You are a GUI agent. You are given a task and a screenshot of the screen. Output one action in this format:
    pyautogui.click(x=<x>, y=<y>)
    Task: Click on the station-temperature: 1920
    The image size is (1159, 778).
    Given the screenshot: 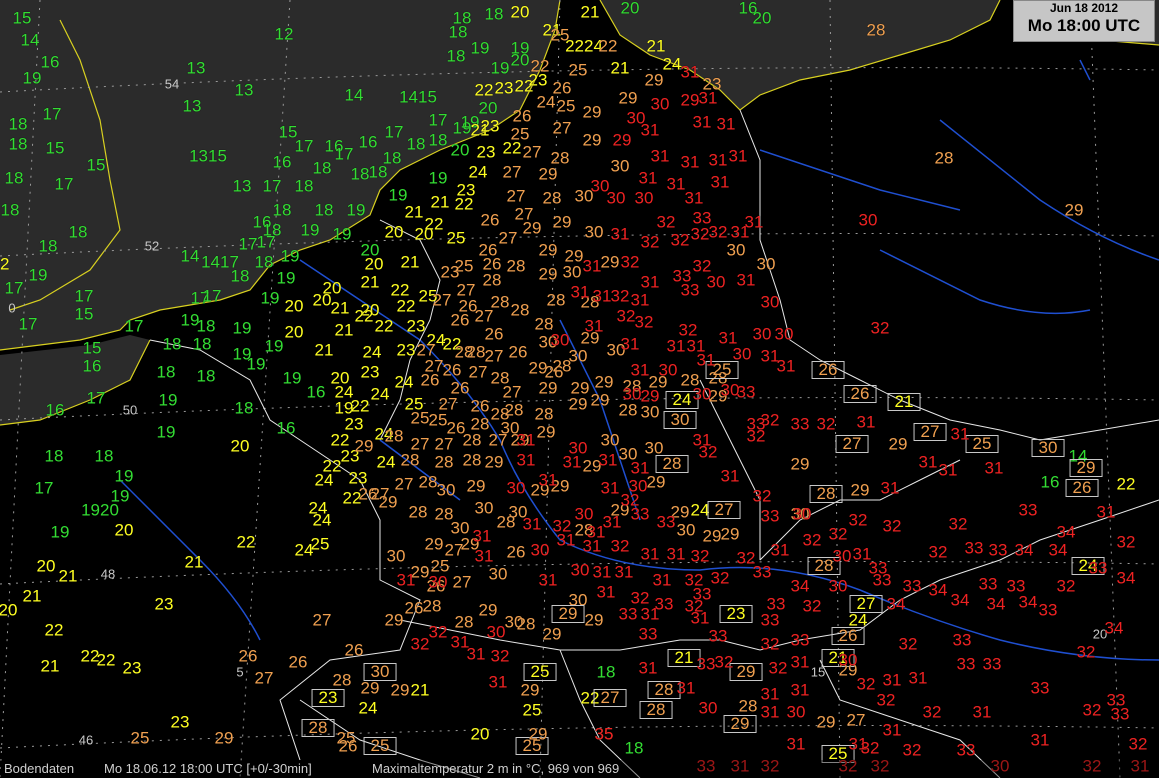 What is the action you would take?
    pyautogui.click(x=100, y=510)
    